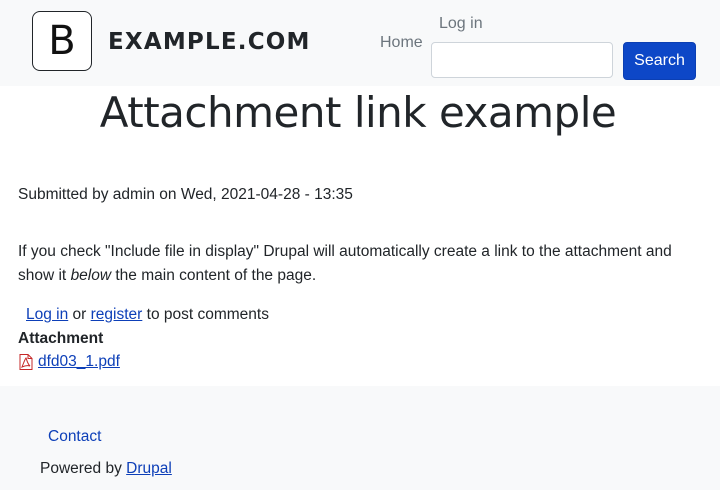  I want to click on footer-powered-by: Powered by Drupal, so click(106, 469).